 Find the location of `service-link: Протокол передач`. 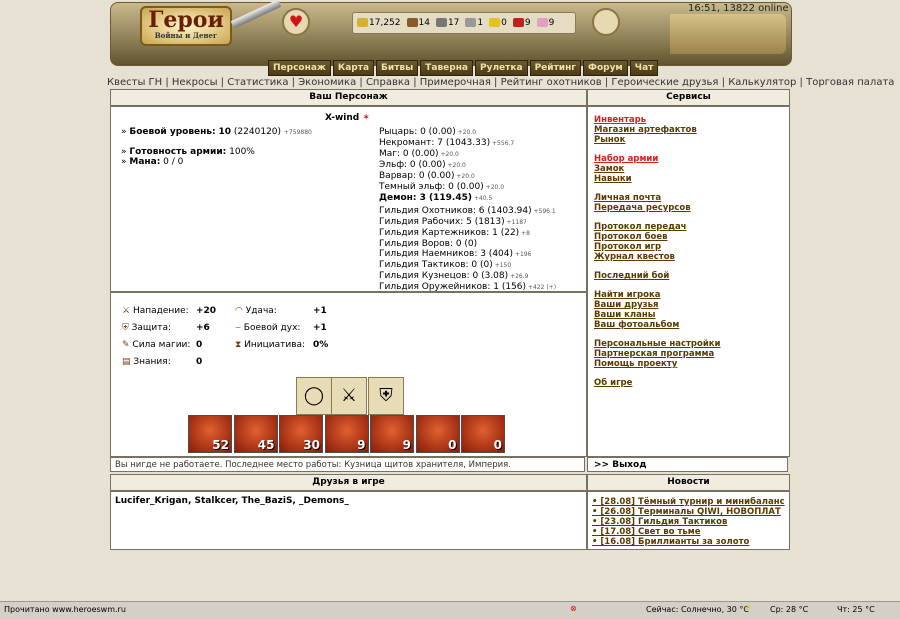

service-link: Протокол передач is located at coordinates (657, 227).